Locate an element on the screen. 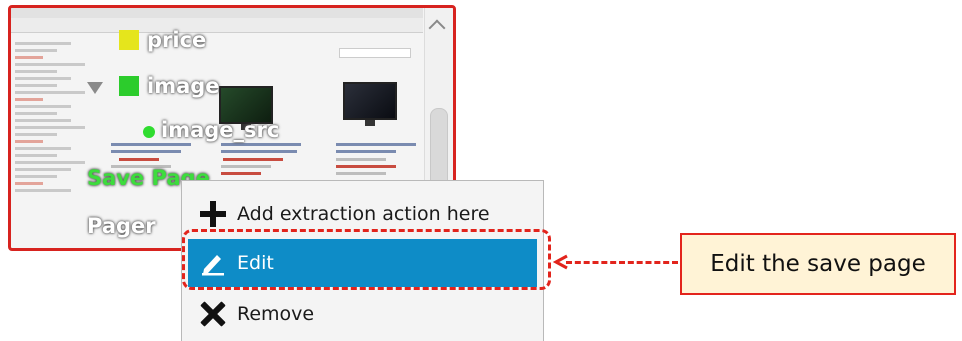 The image size is (962, 341). callout-arrow is located at coordinates (622, 262).